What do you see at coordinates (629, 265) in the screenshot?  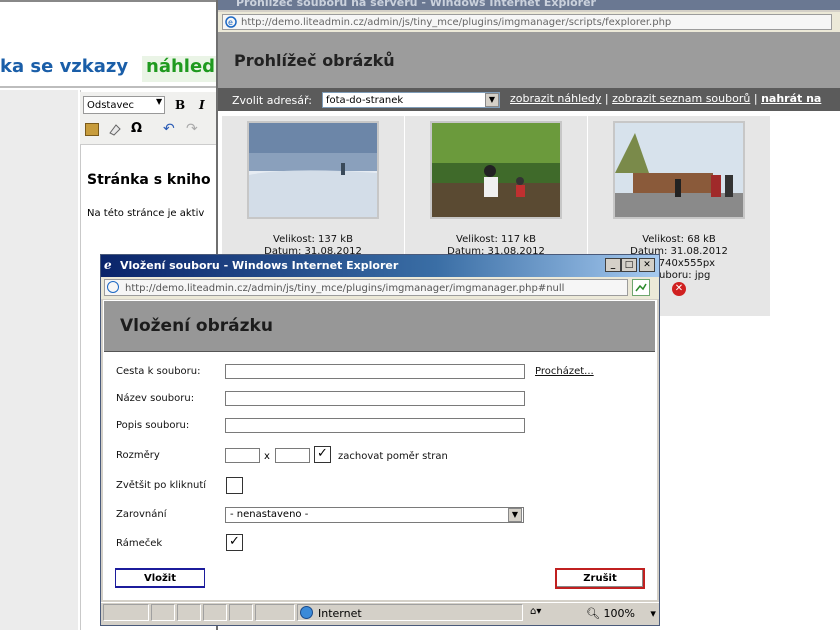 I see `maximize-button: □` at bounding box center [629, 265].